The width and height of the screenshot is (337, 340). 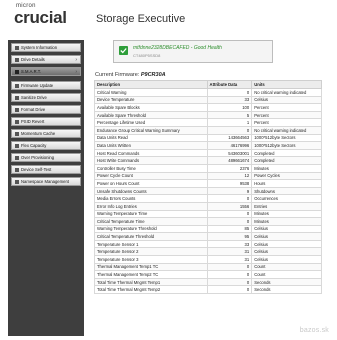 I want to click on cell-description: Total Time Thermal Mngmt Temp1, so click(x=151, y=282).